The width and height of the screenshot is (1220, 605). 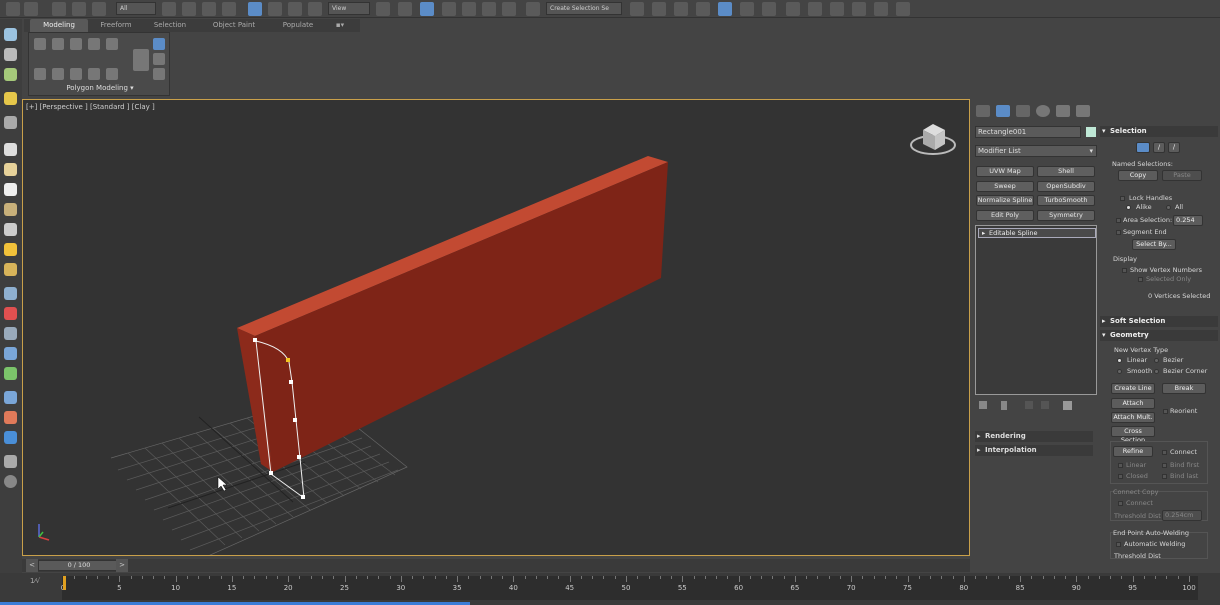 What do you see at coordinates (1168, 207) in the screenshot?
I see `all-radio` at bounding box center [1168, 207].